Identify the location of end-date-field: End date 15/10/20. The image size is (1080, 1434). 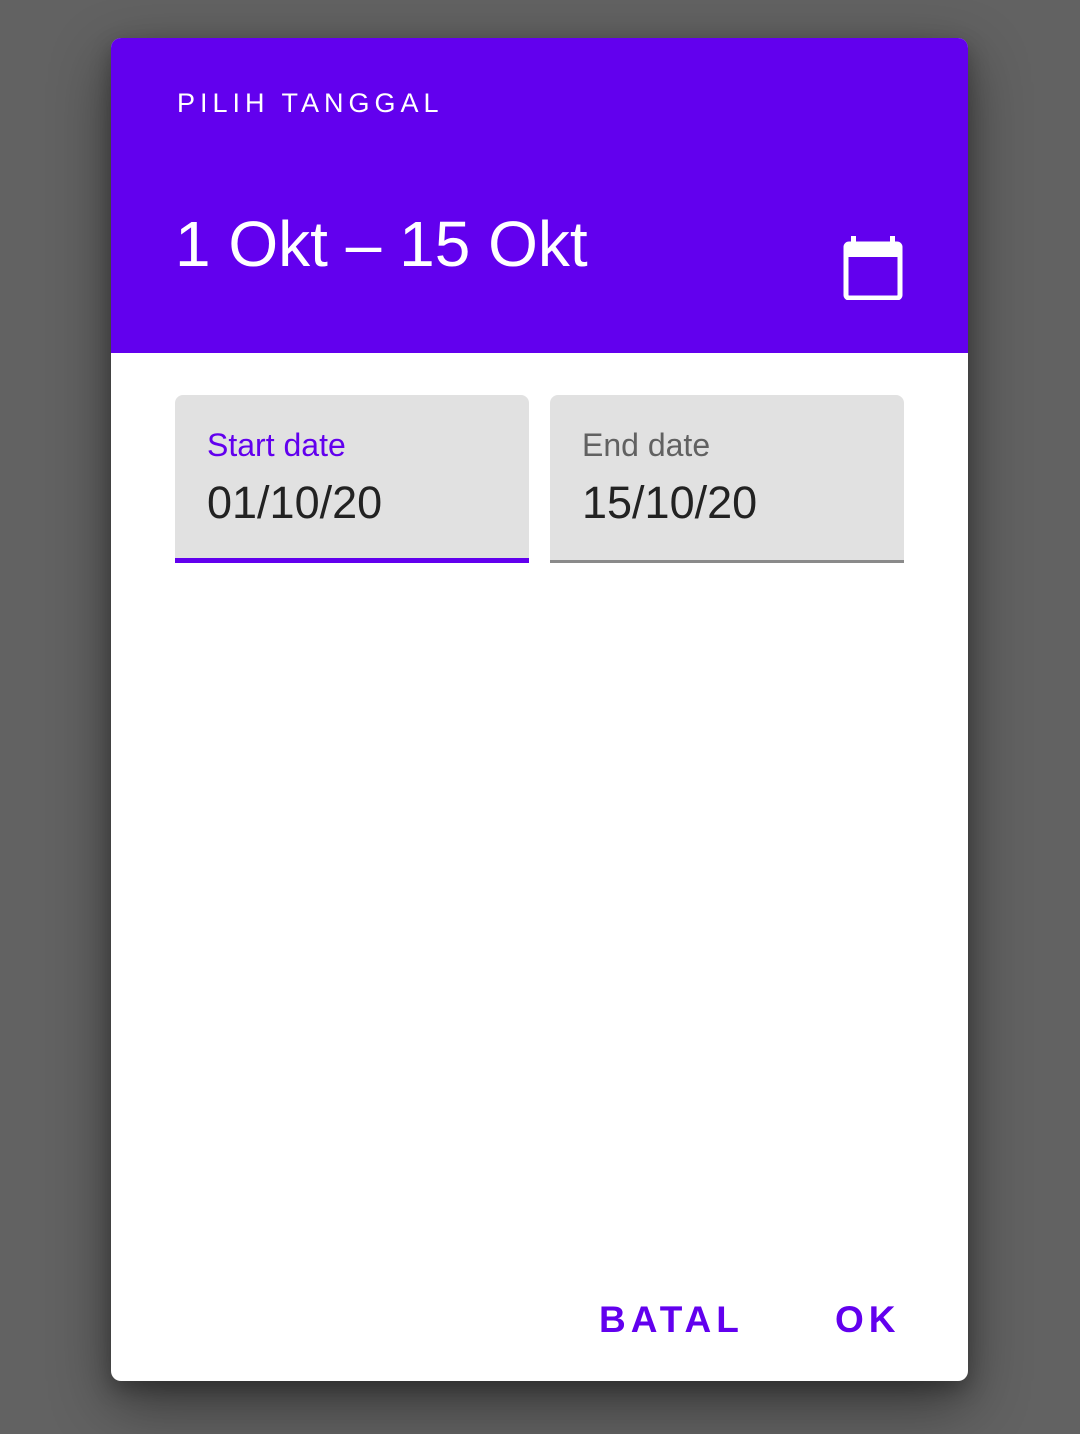
(727, 479).